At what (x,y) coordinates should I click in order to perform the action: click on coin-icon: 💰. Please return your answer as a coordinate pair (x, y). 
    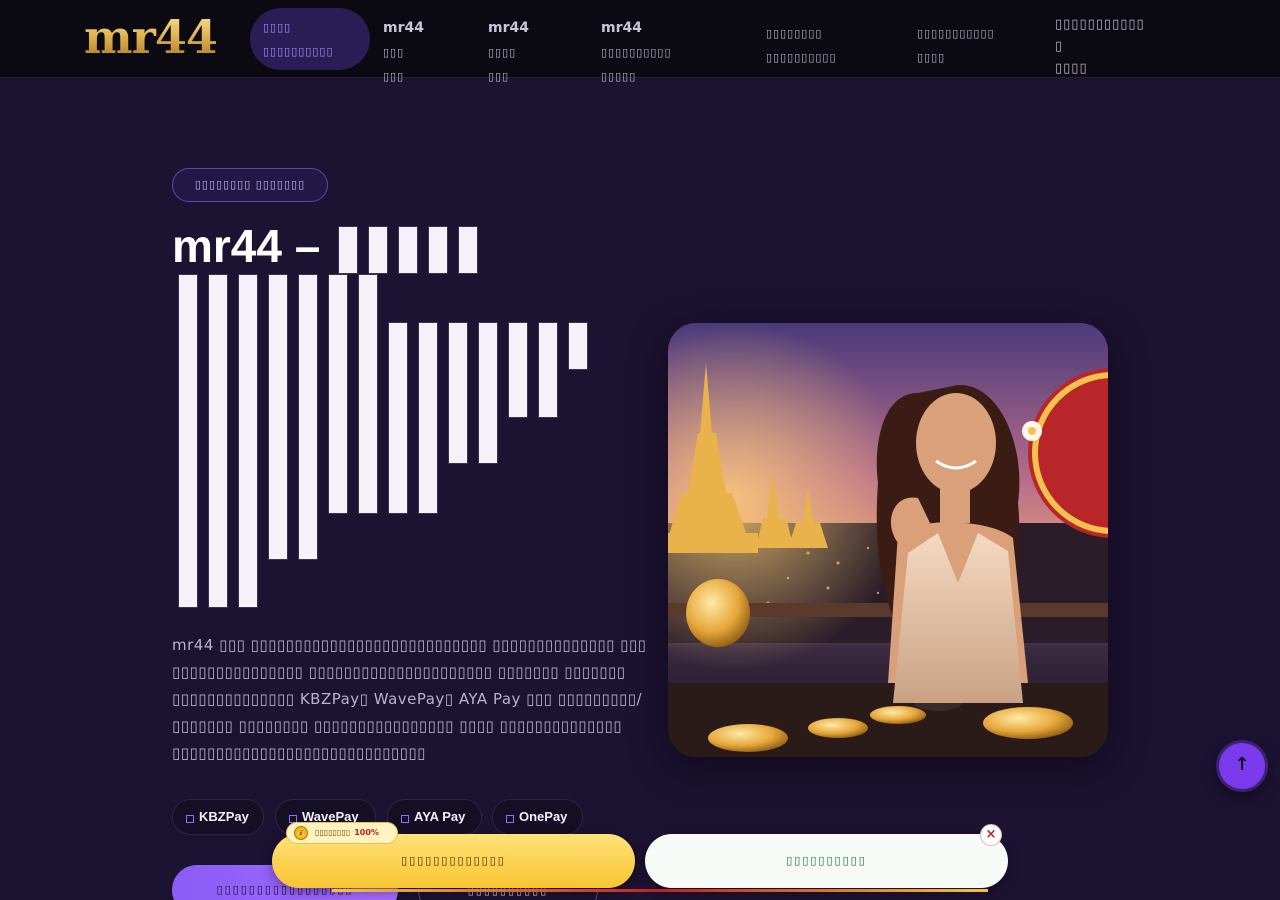
    Looking at the image, I should click on (301, 833).